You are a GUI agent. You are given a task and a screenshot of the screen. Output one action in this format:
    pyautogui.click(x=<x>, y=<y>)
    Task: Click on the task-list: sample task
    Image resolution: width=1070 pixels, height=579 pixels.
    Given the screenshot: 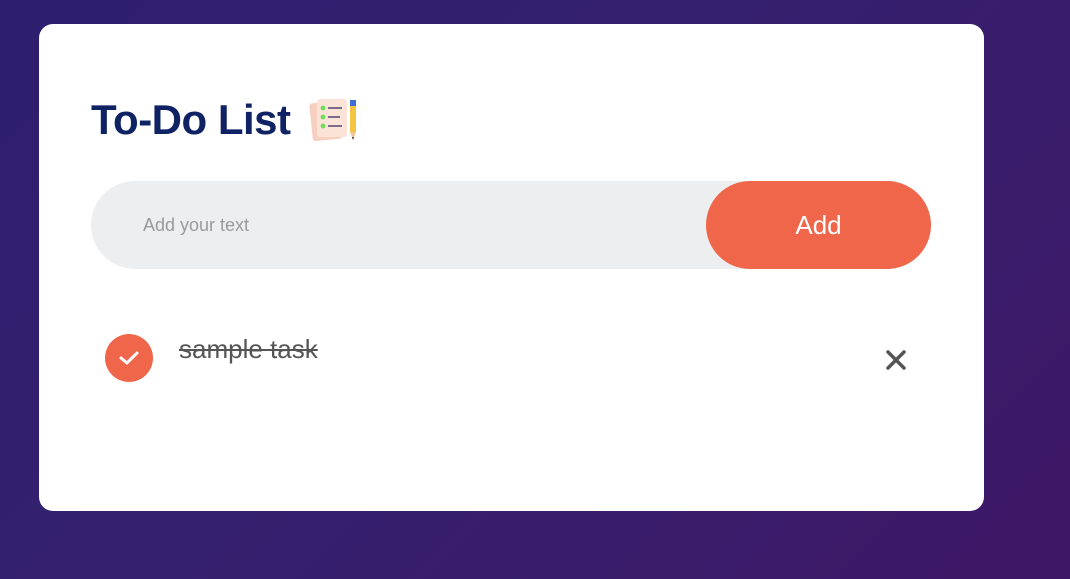 What is the action you would take?
    pyautogui.click(x=510, y=358)
    